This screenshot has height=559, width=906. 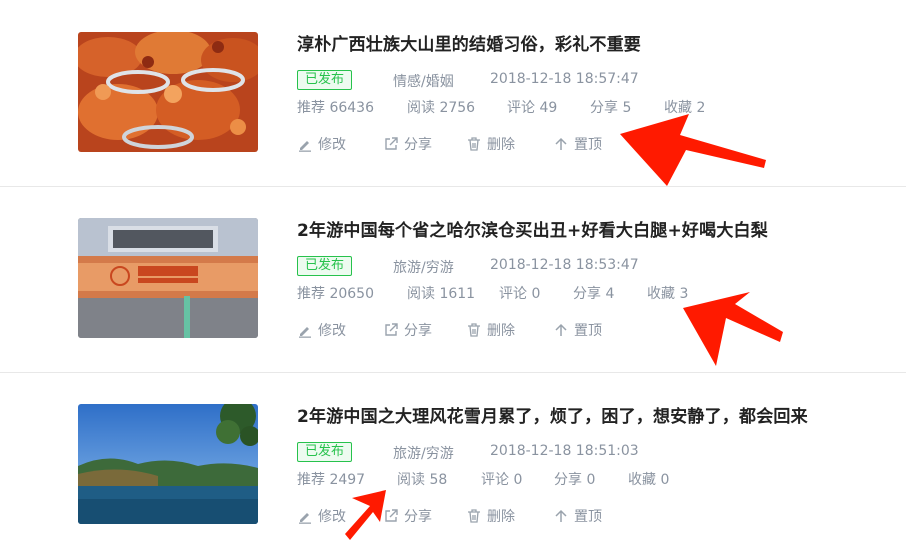 I want to click on stat-share: 分享 0, so click(x=575, y=480).